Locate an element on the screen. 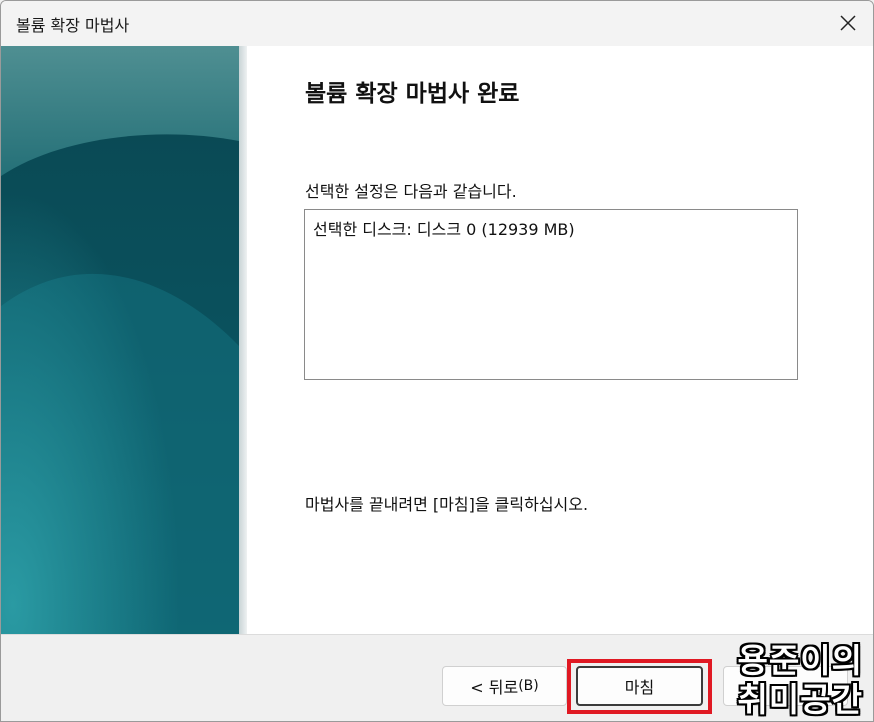 The image size is (874, 722). panel-divider is located at coordinates (243, 340).